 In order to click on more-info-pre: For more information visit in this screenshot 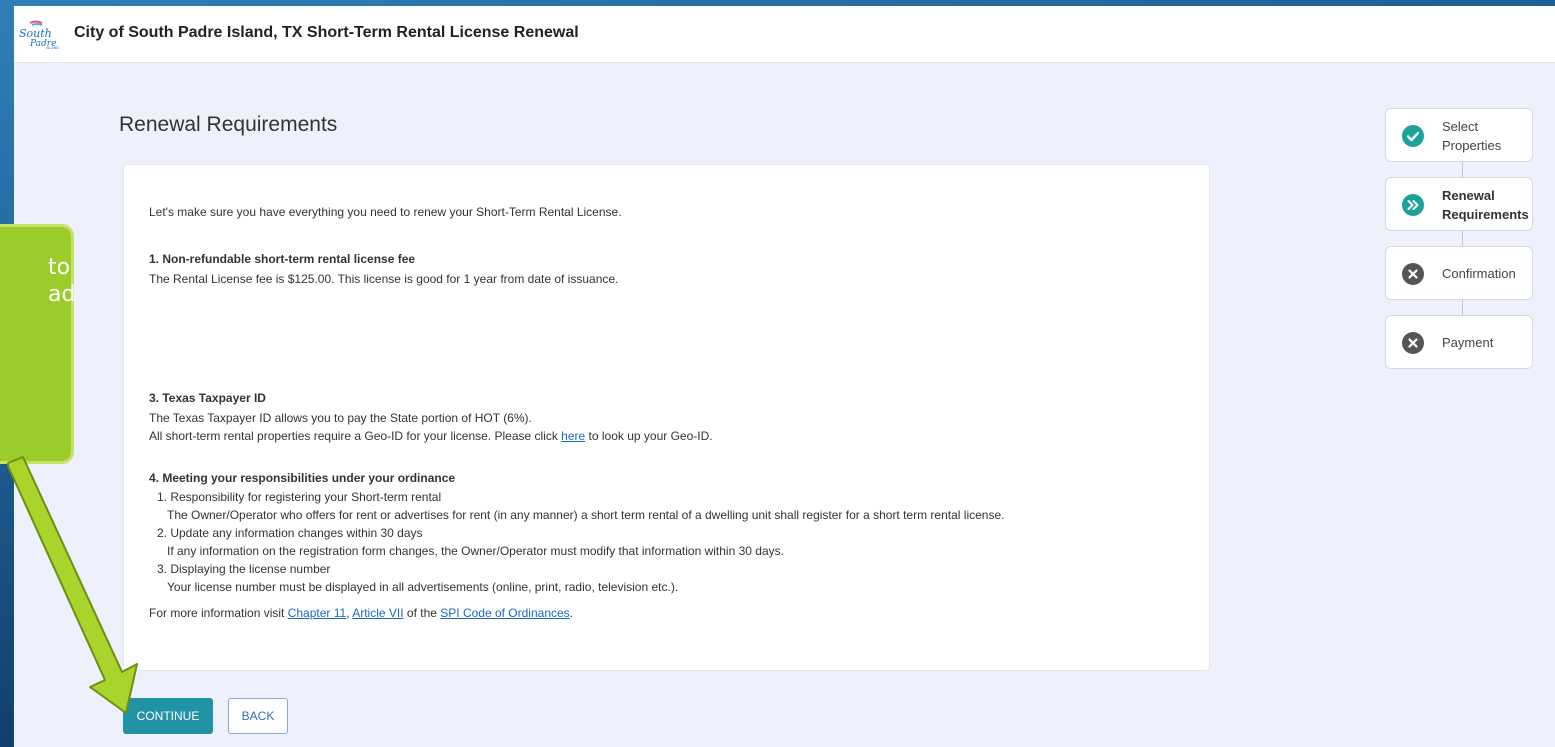, I will do `click(218, 613)`.